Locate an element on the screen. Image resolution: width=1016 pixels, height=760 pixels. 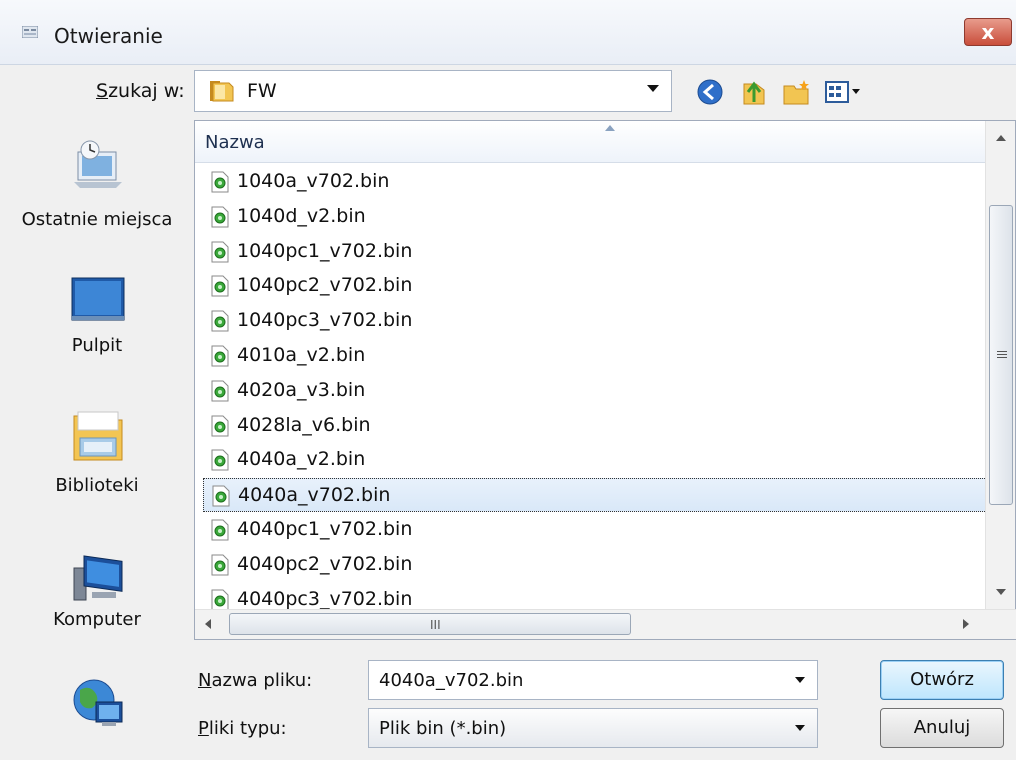
close-button: x is located at coordinates (988, 32).